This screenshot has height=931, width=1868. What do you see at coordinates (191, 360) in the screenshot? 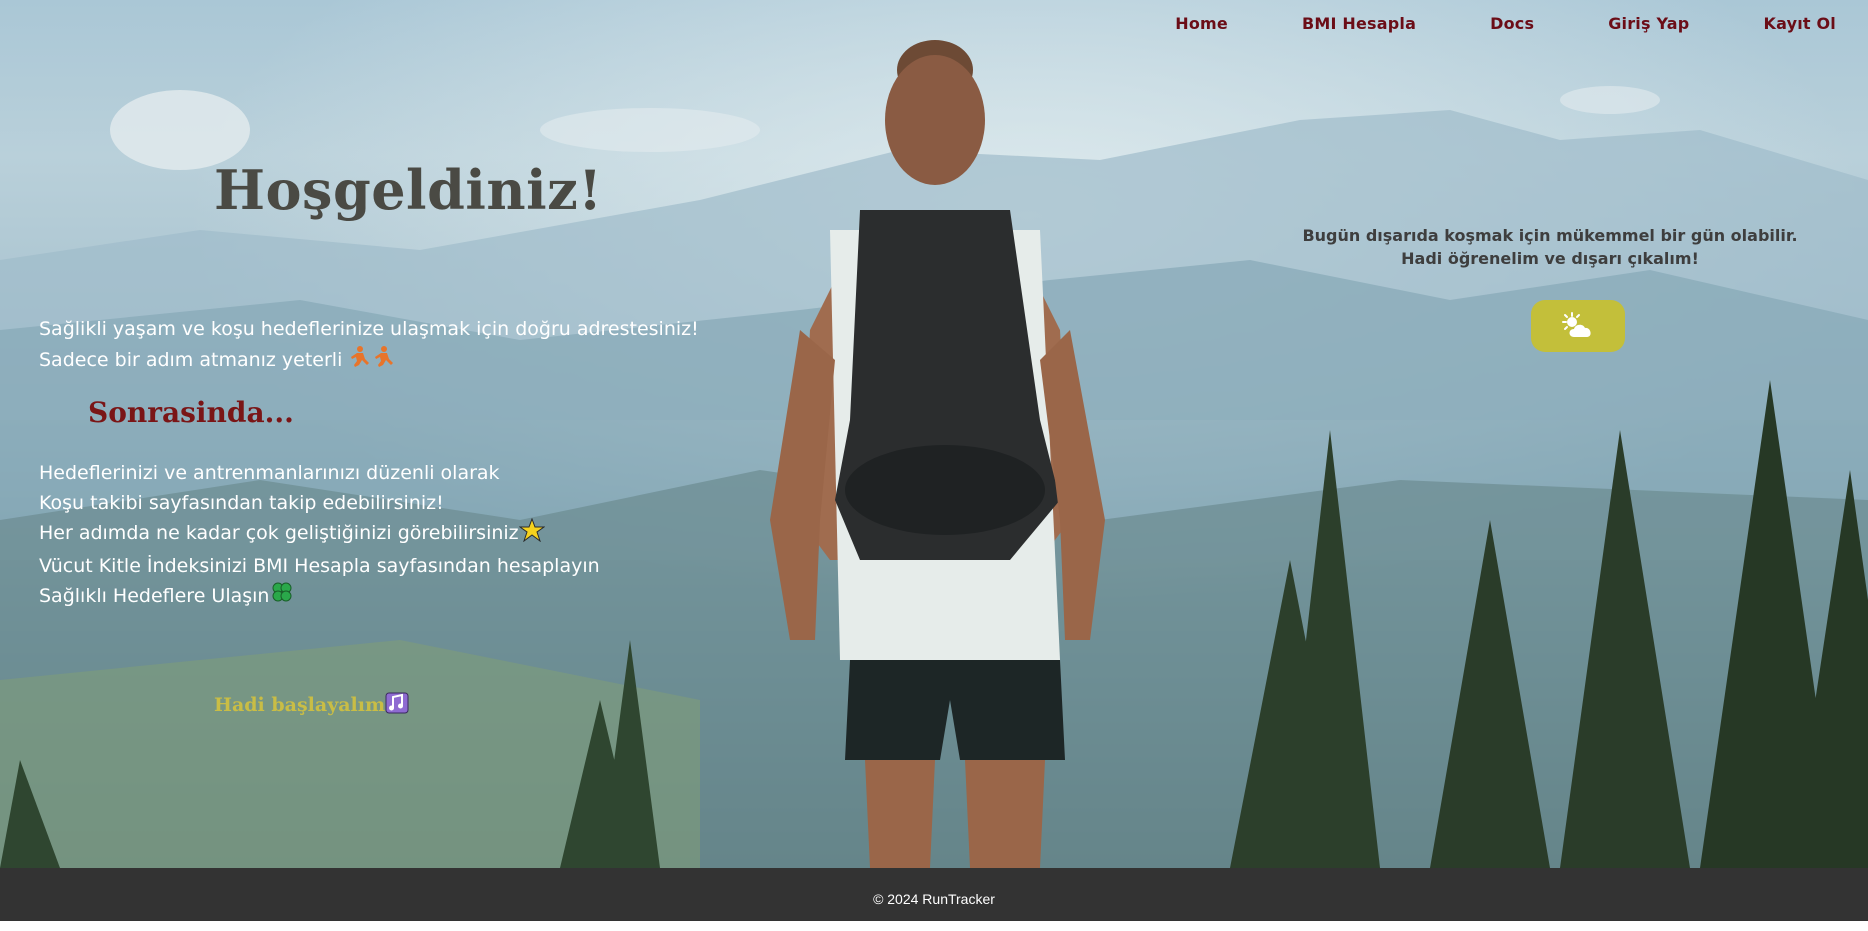
I see `intro-line-2-text: Sadece bir adım atmanız yeterli` at bounding box center [191, 360].